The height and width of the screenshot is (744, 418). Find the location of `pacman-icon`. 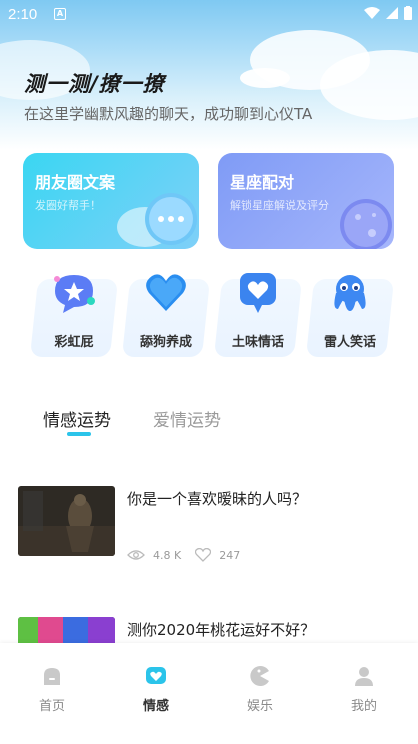

pacman-icon is located at coordinates (259, 676).